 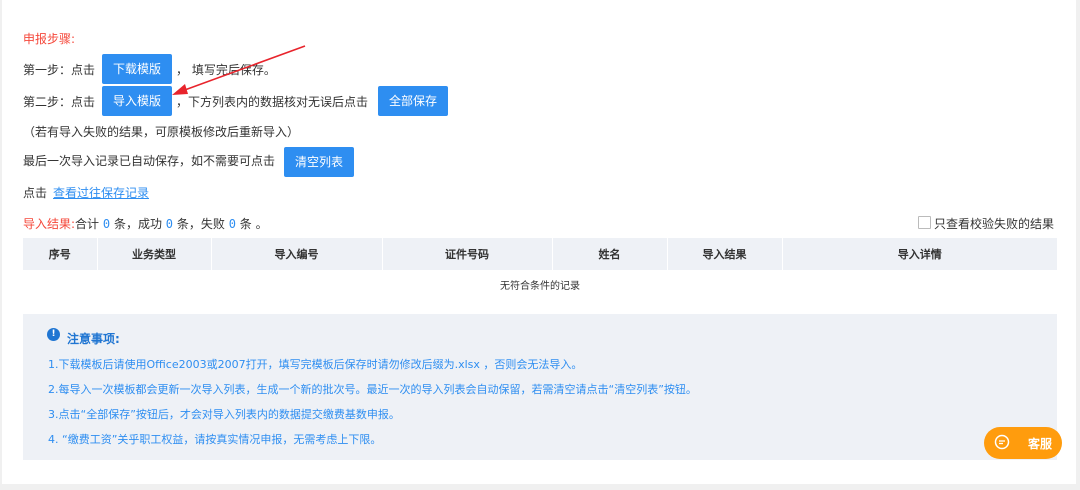 I want to click on download-template-button: 下载模版, so click(x=137, y=69).